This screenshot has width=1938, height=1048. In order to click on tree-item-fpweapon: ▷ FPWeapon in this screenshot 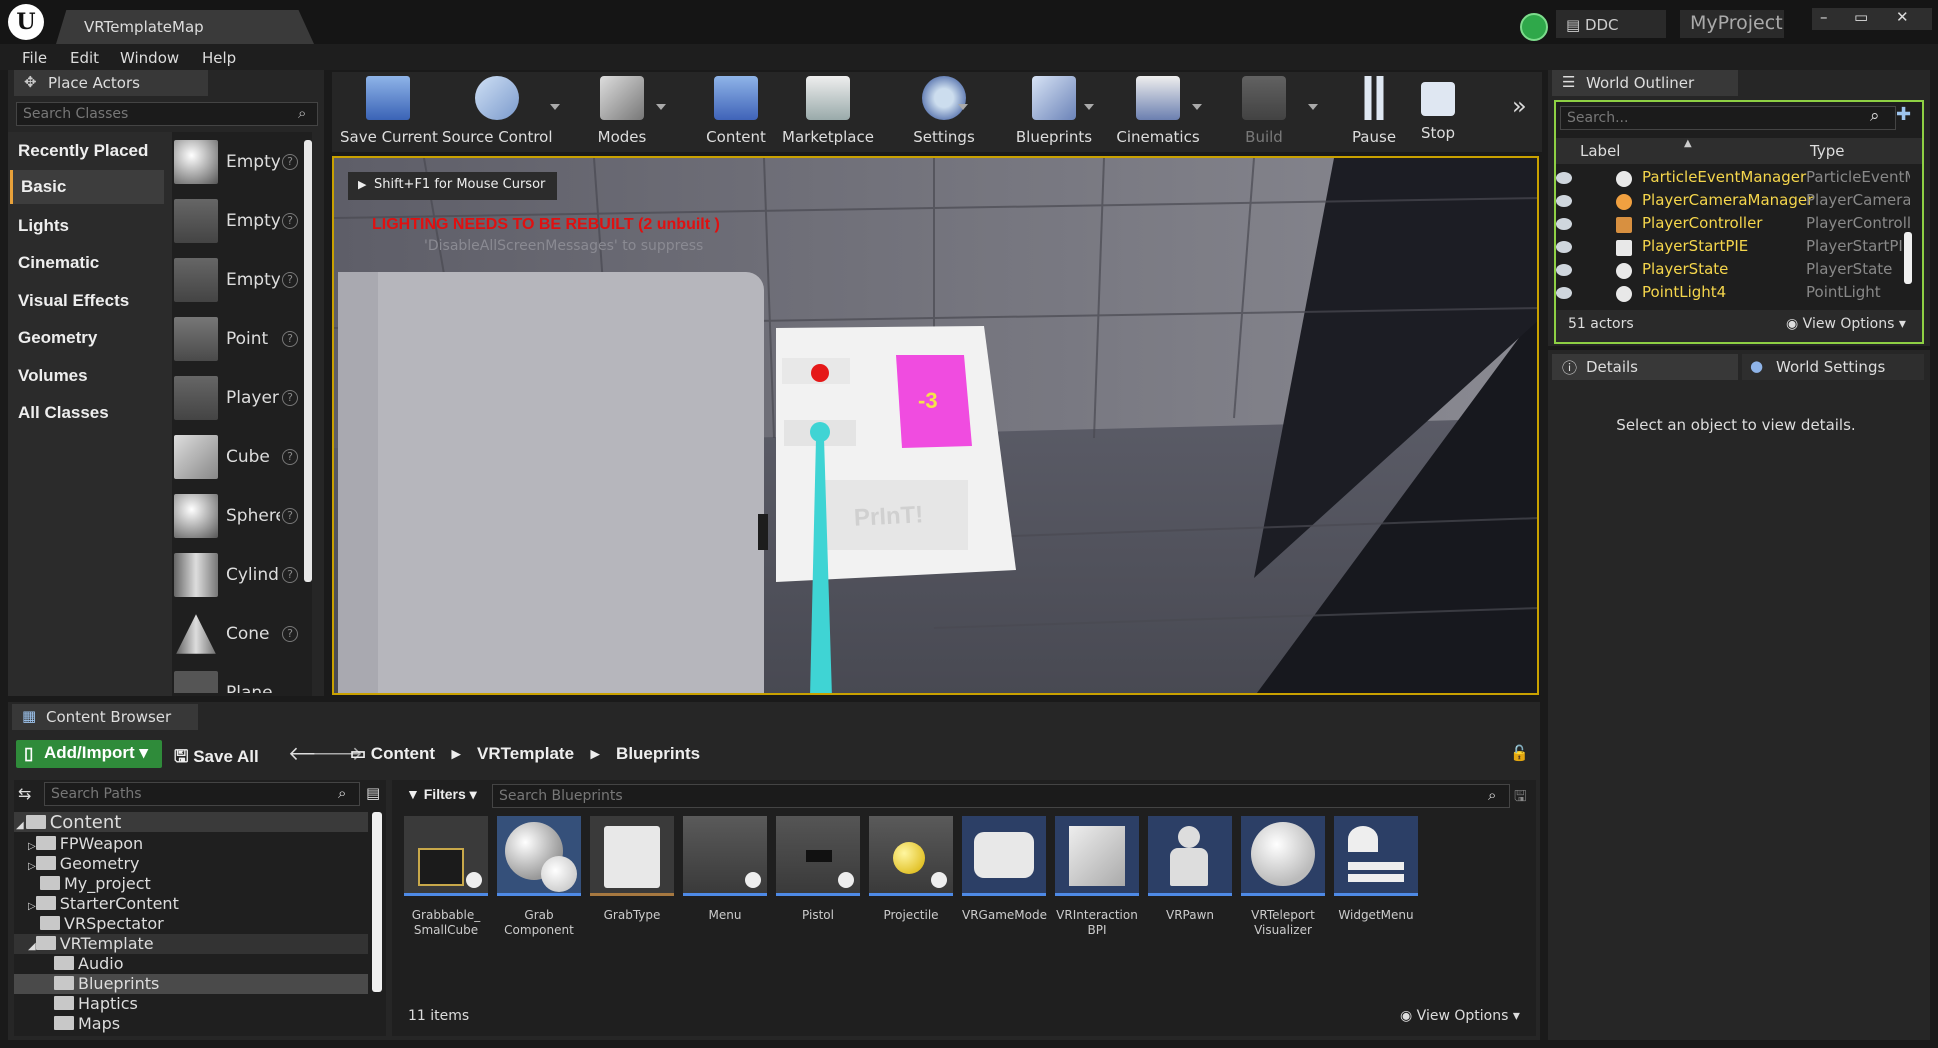, I will do `click(85, 843)`.